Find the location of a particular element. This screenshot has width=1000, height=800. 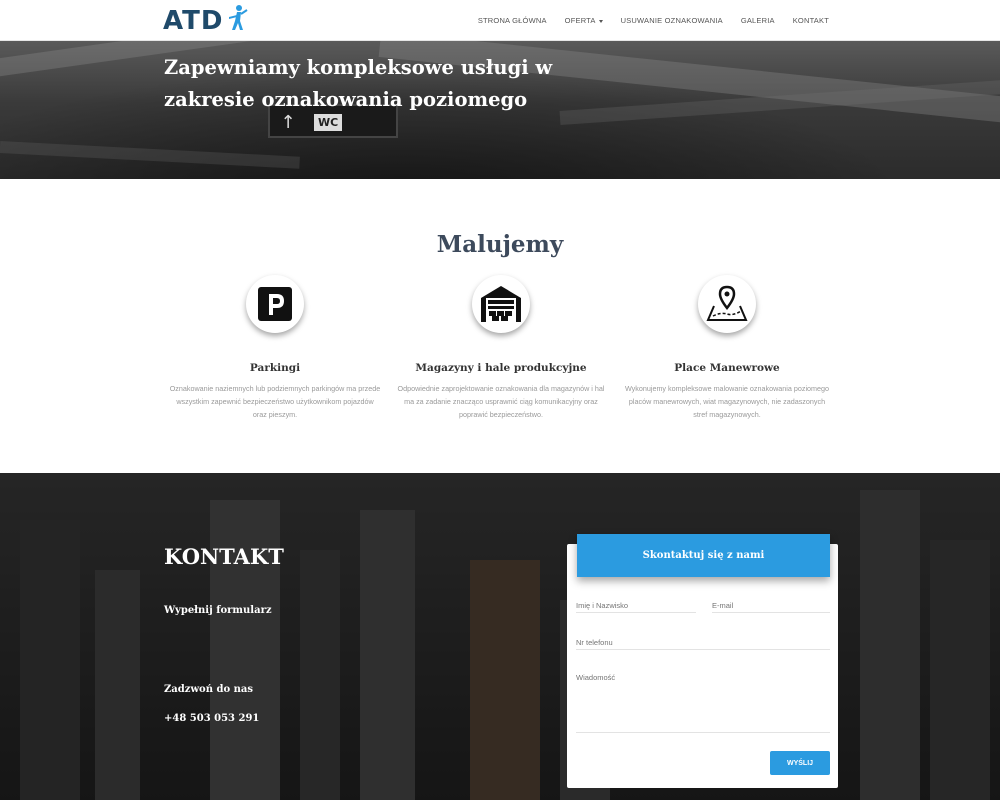

parking-icon is located at coordinates (275, 304).